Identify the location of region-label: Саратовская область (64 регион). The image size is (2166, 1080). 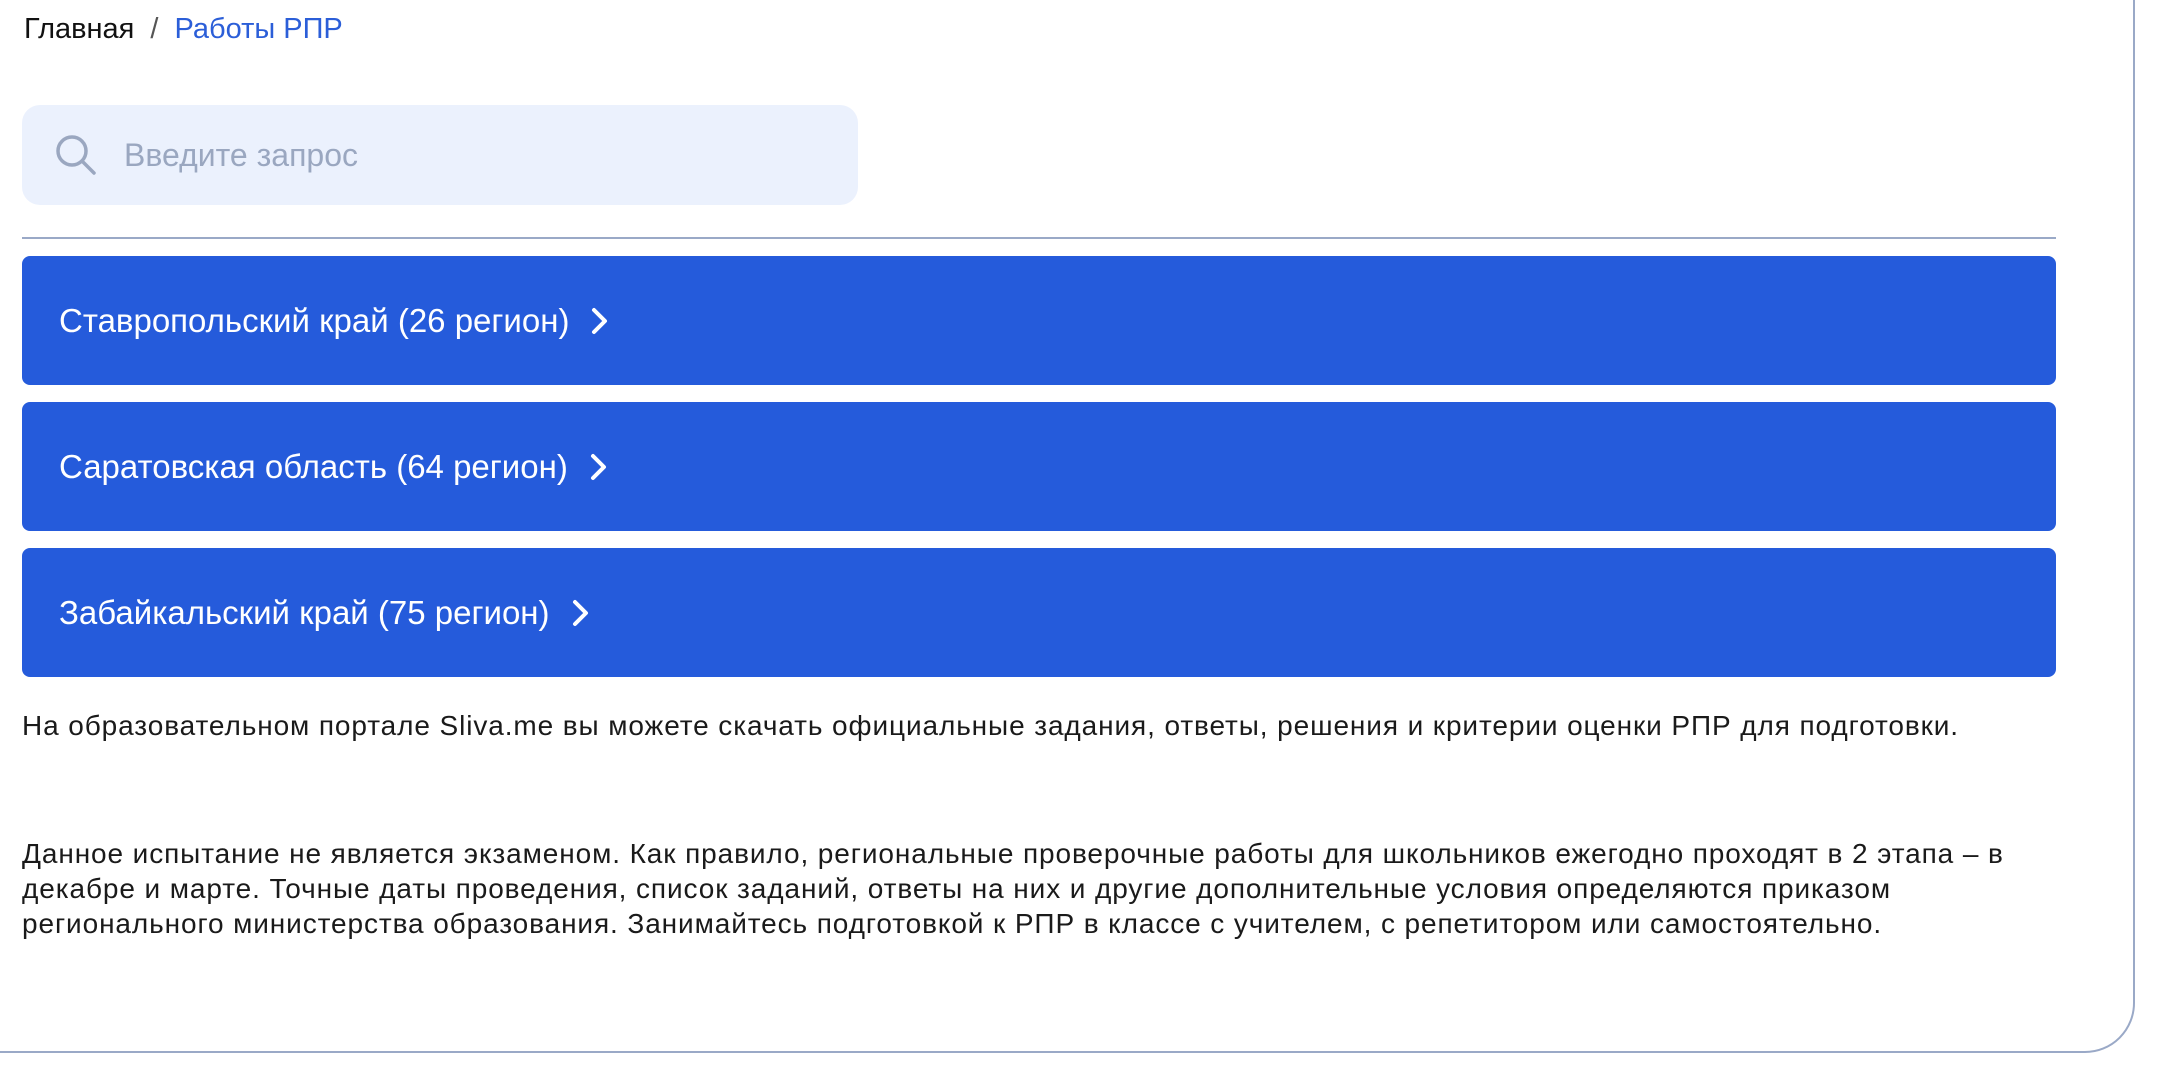
(313, 466).